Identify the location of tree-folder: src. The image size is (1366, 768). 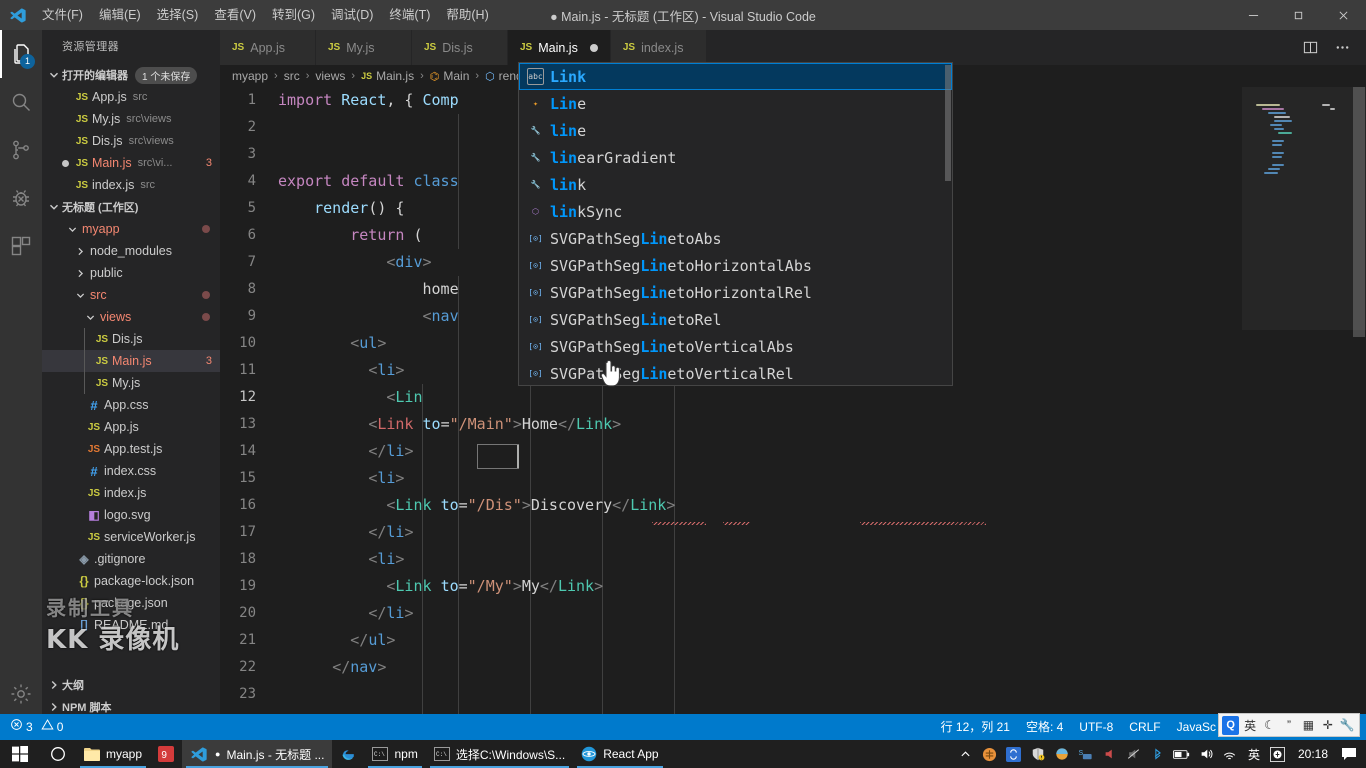
(131, 295).